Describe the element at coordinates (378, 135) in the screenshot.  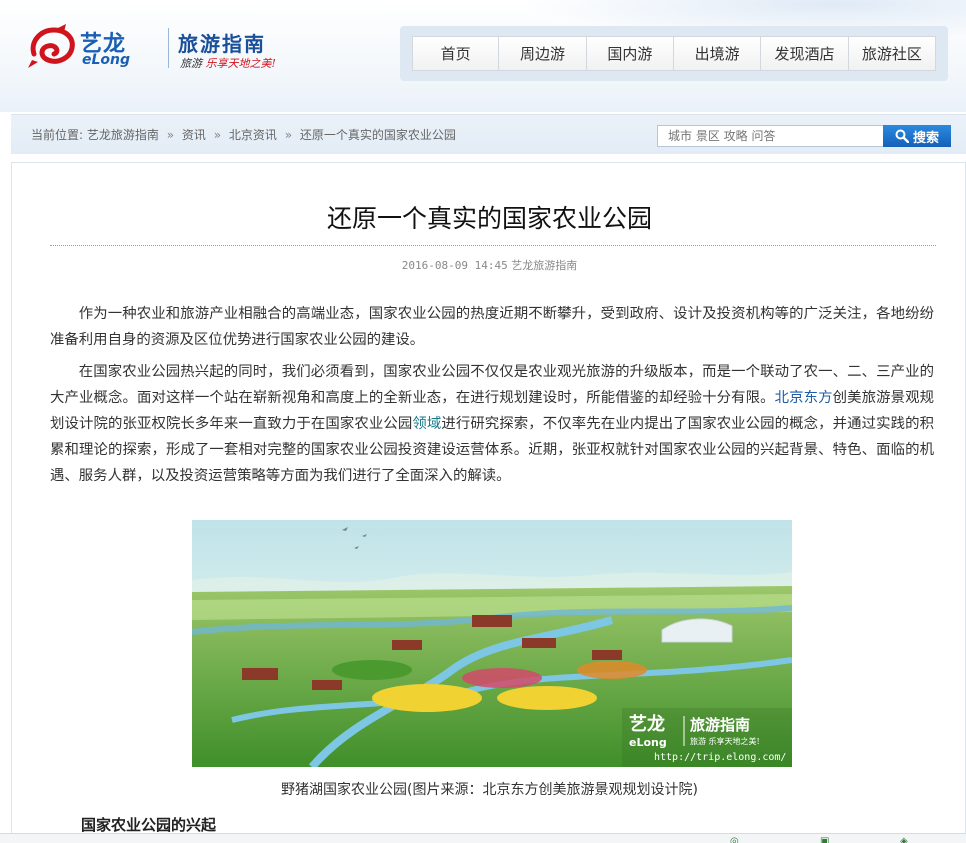
I see `breadcrumb-item-current: 还原一个真实的国家农业公园` at that location.